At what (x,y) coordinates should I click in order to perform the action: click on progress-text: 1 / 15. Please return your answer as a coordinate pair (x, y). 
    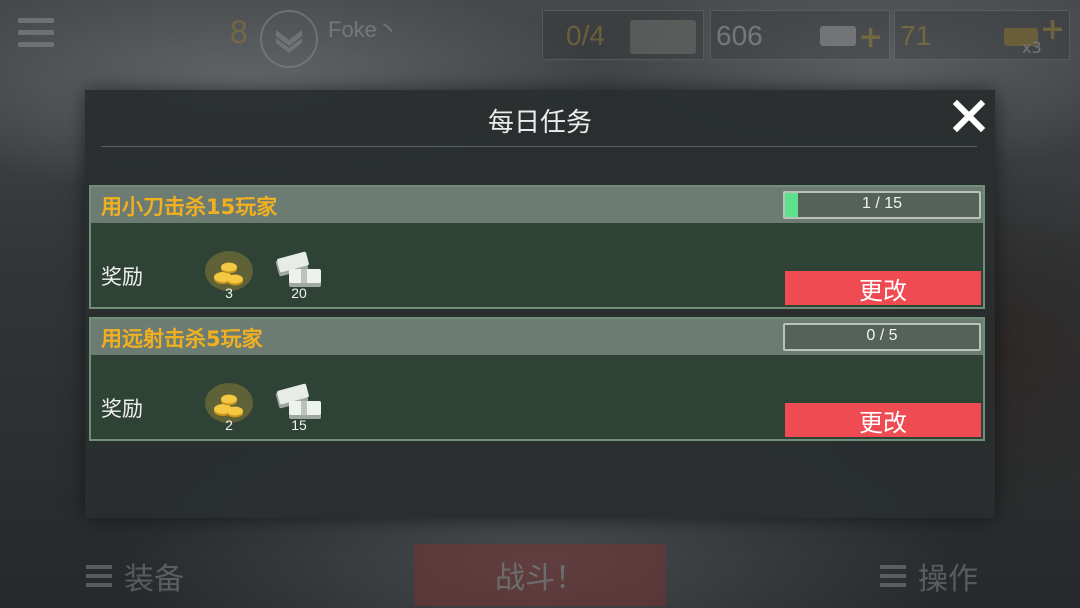
    Looking at the image, I should click on (882, 203).